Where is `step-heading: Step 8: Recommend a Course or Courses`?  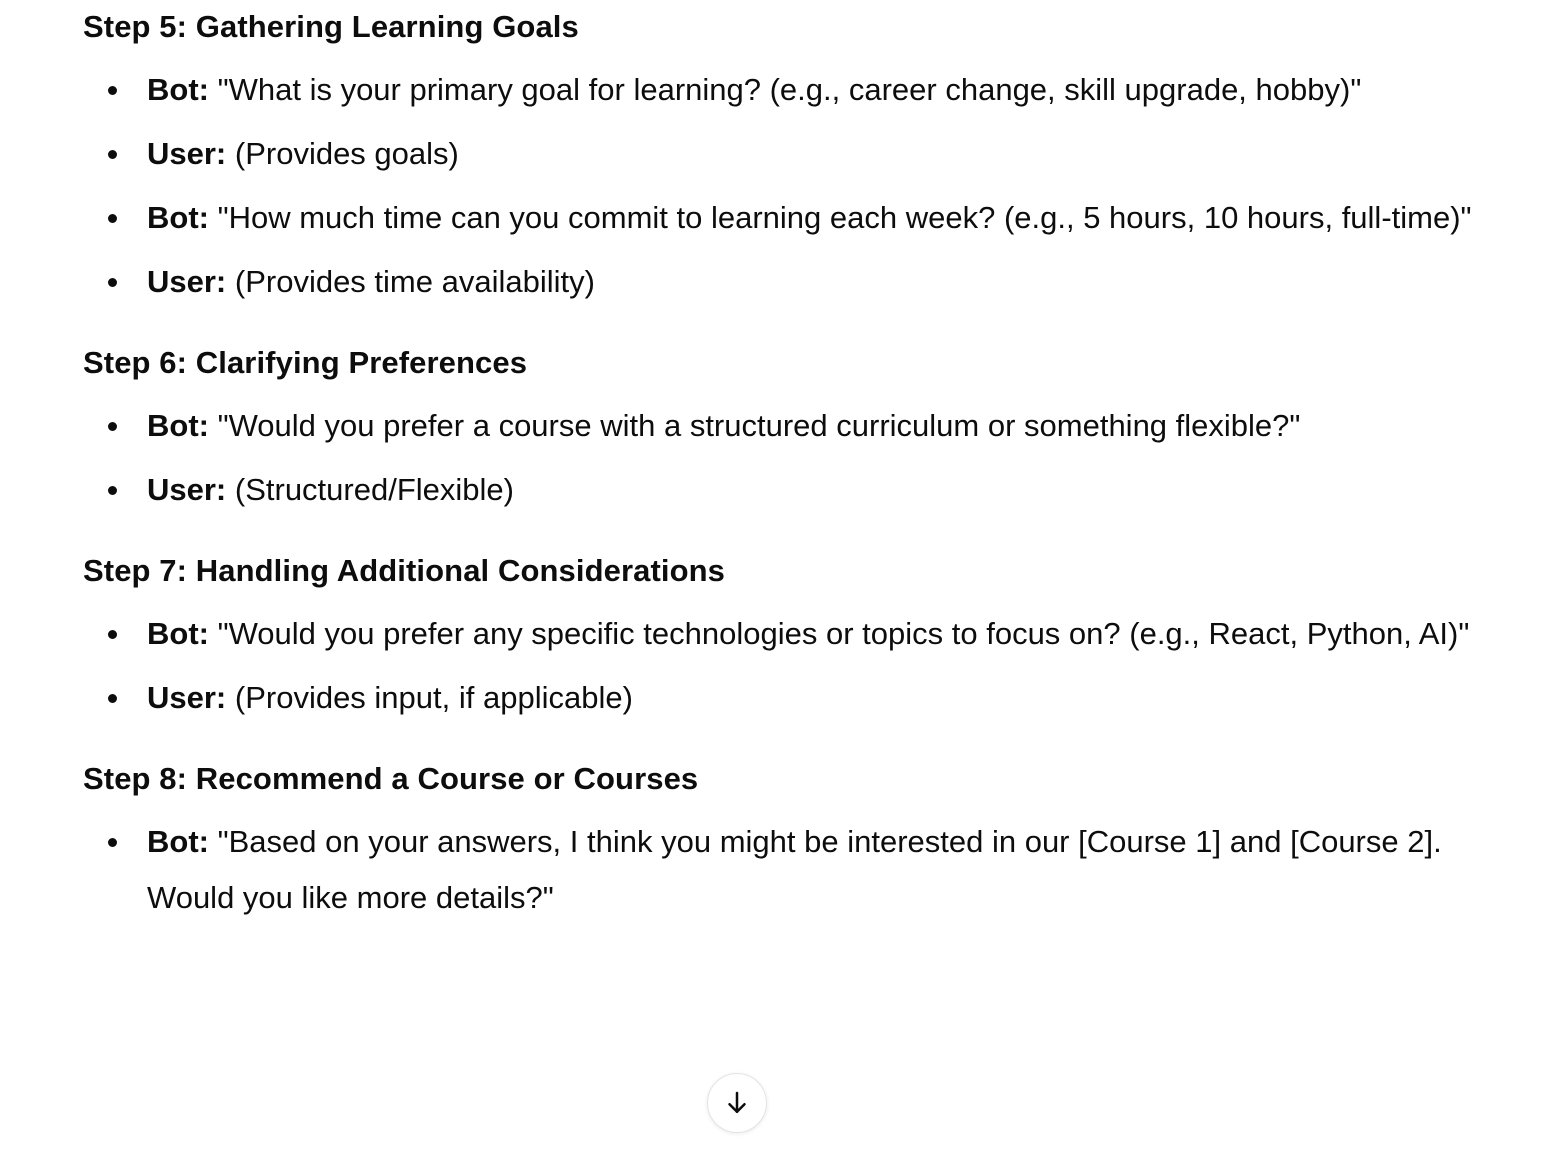
step-heading: Step 8: Recommend a Course or Courses is located at coordinates (391, 778).